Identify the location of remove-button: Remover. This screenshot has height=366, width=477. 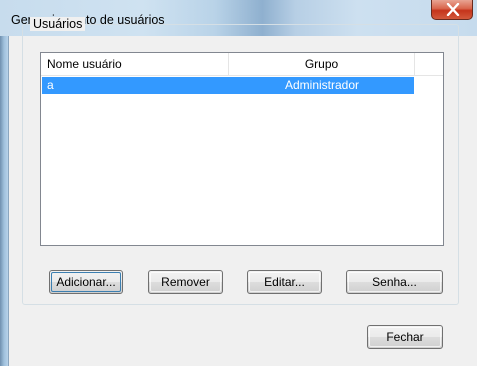
(185, 282).